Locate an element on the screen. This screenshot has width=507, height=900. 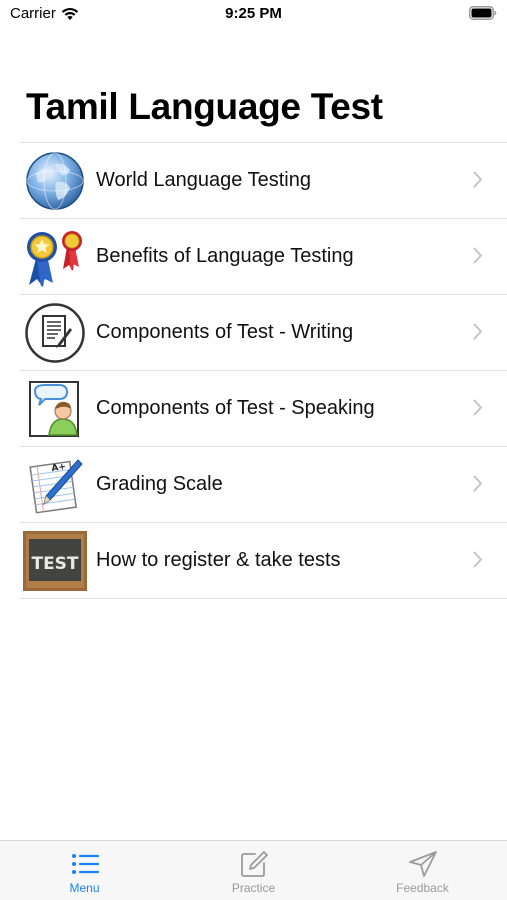
test-chalkboard-icon: TEST is located at coordinates (55, 561).